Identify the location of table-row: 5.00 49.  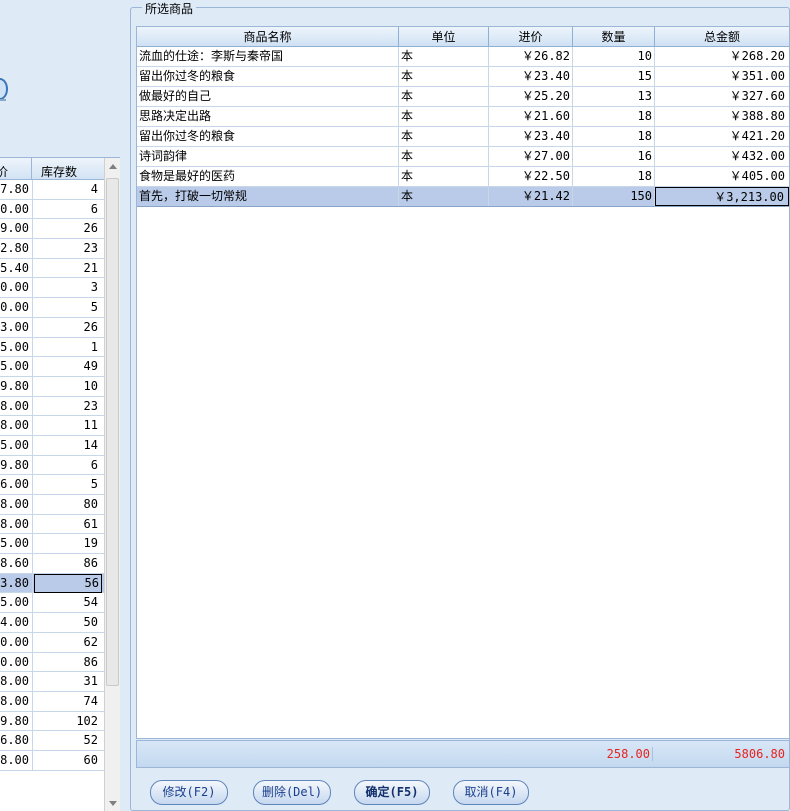
(52, 367).